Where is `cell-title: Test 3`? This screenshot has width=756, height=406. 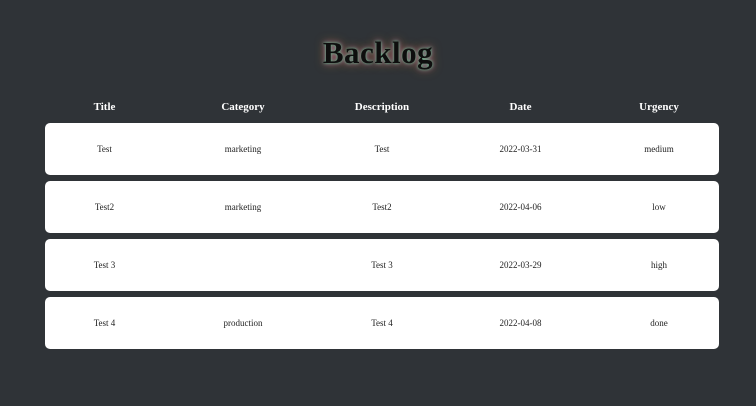
cell-title: Test 3 is located at coordinates (104, 265).